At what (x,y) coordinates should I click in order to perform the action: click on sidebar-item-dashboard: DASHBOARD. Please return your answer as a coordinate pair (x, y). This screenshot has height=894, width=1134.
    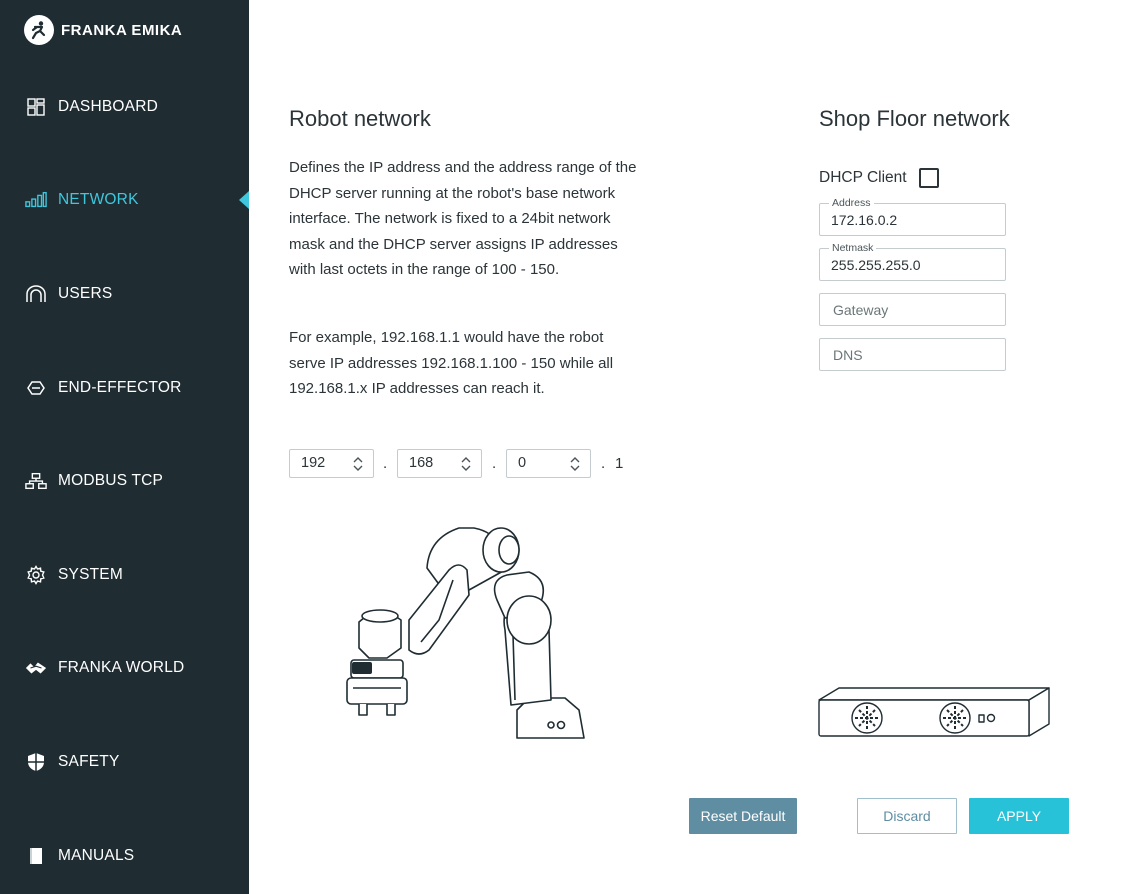
    Looking at the image, I should click on (124, 107).